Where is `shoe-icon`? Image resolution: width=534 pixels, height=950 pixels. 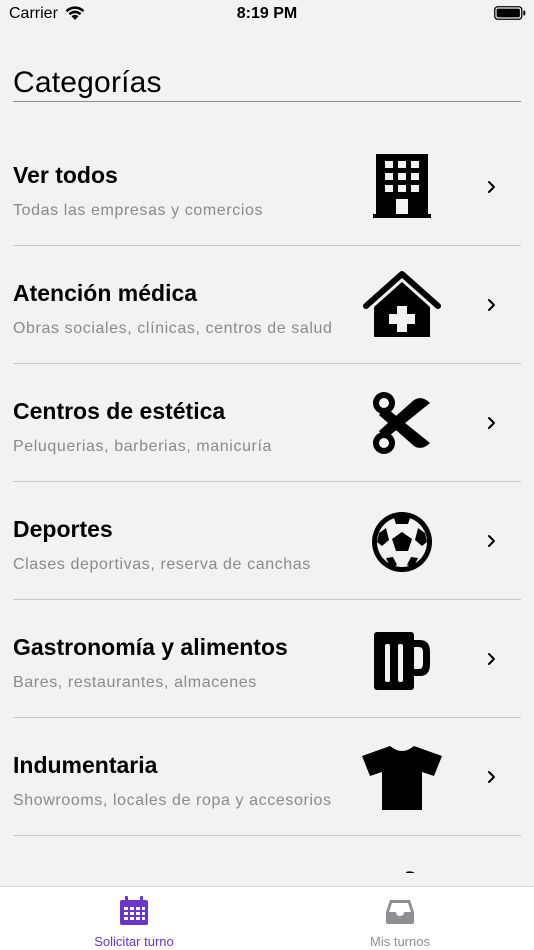 shoe-icon is located at coordinates (410, 872).